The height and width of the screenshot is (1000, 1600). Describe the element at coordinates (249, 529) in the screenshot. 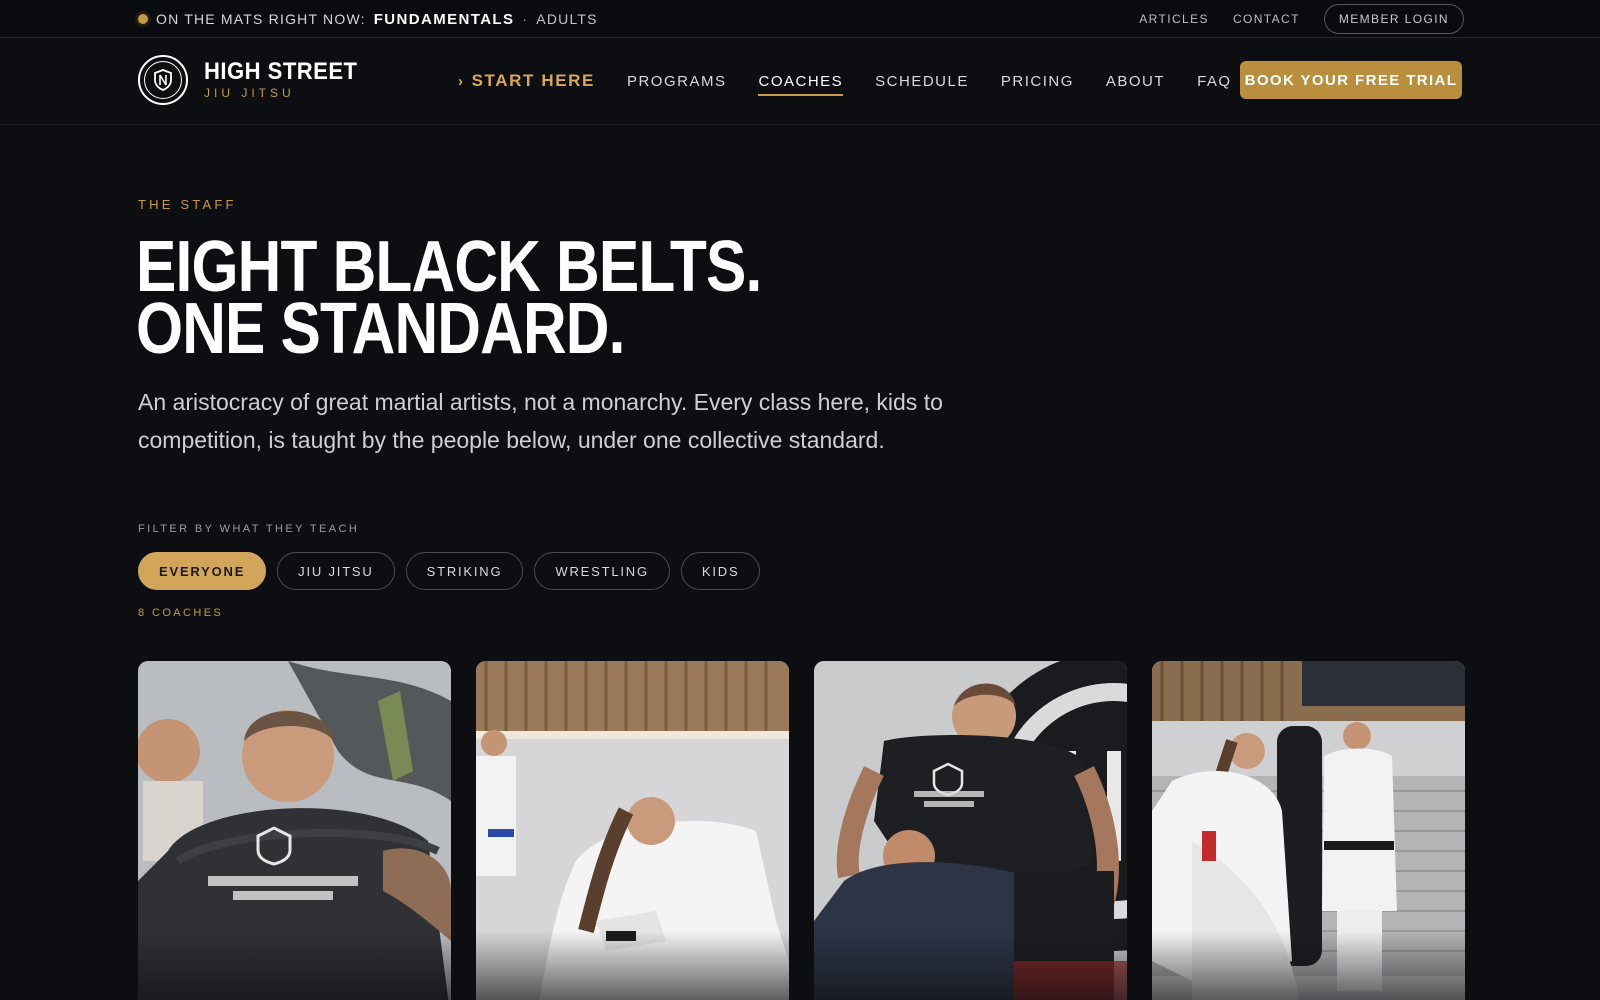

I see `filter-label: FILTER BY WHAT THEY TEACH` at that location.